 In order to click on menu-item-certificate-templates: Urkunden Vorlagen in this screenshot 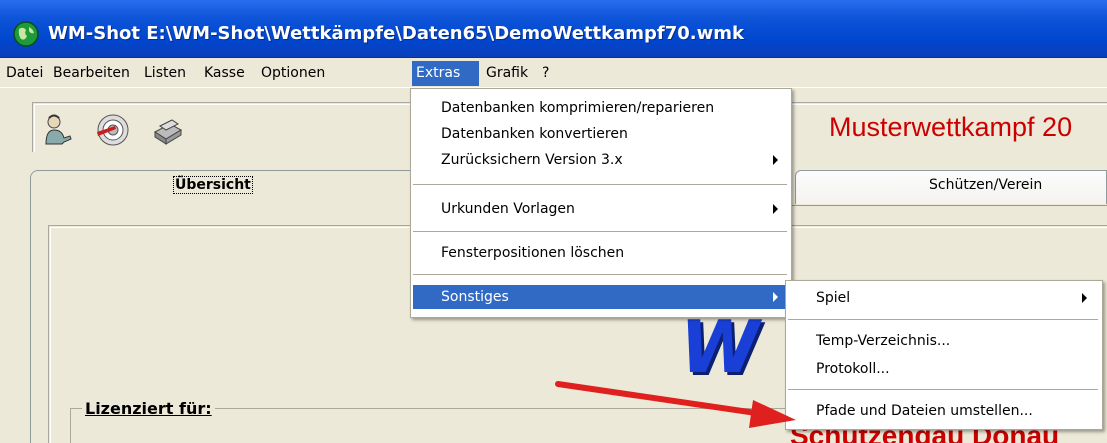, I will do `click(599, 209)`.